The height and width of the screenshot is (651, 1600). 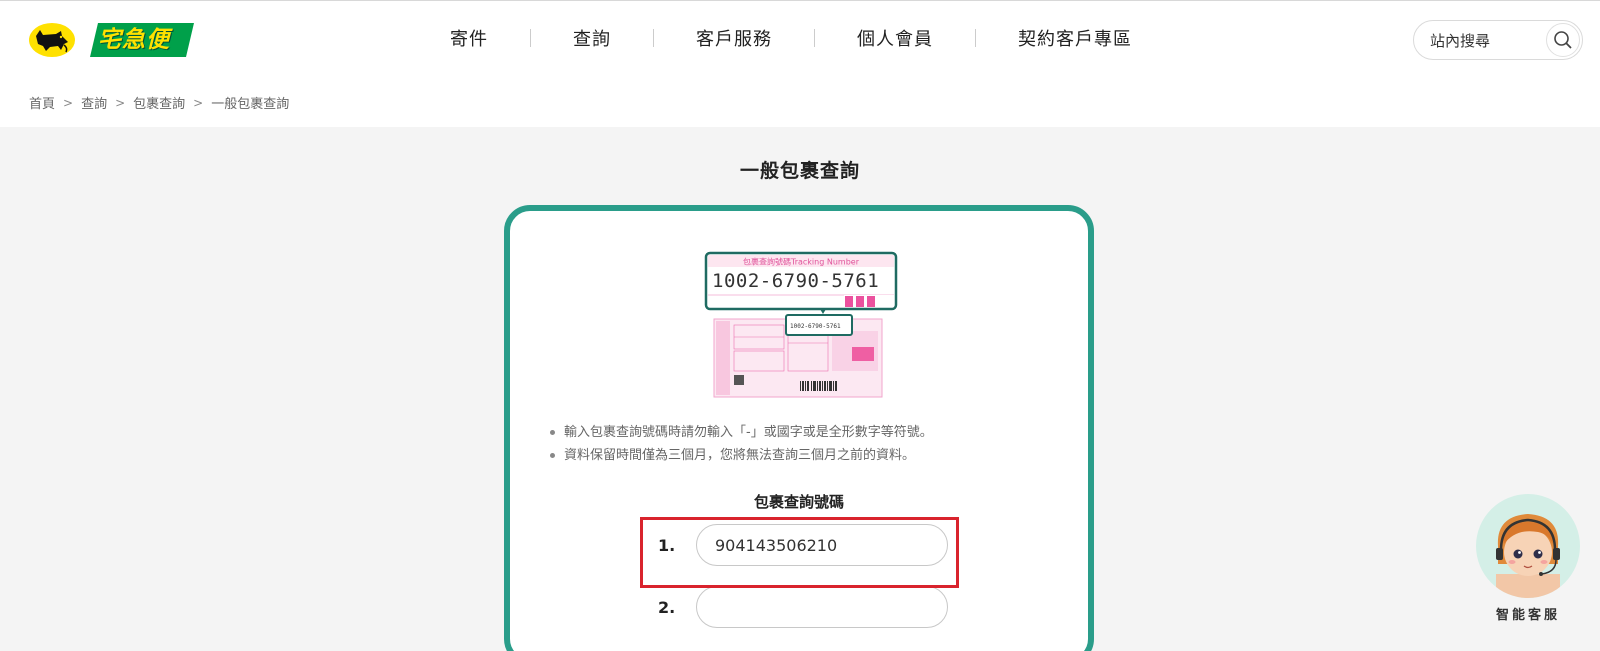 I want to click on breadcrumb-package-query: 包裹查詢, so click(x=159, y=102).